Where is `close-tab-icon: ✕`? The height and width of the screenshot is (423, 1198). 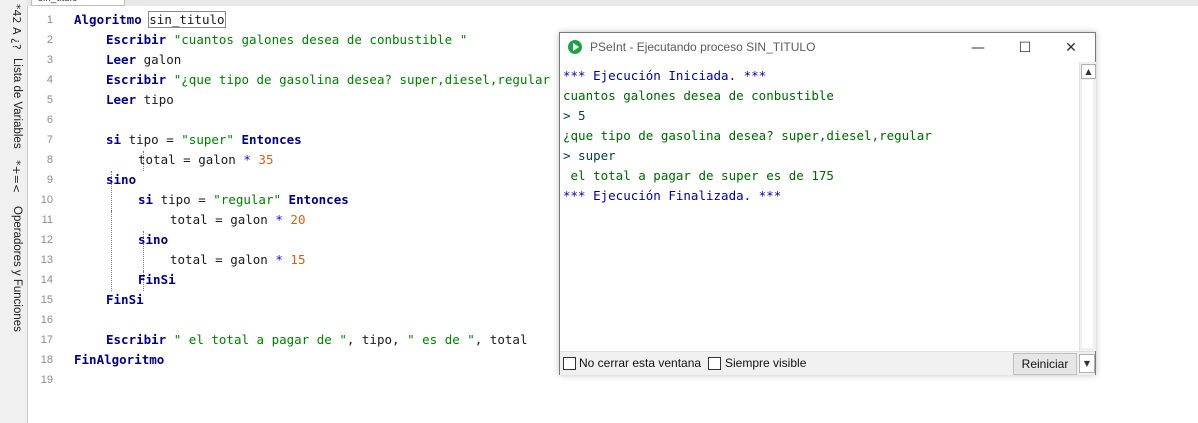
close-tab-icon: ✕ is located at coordinates (135, 2).